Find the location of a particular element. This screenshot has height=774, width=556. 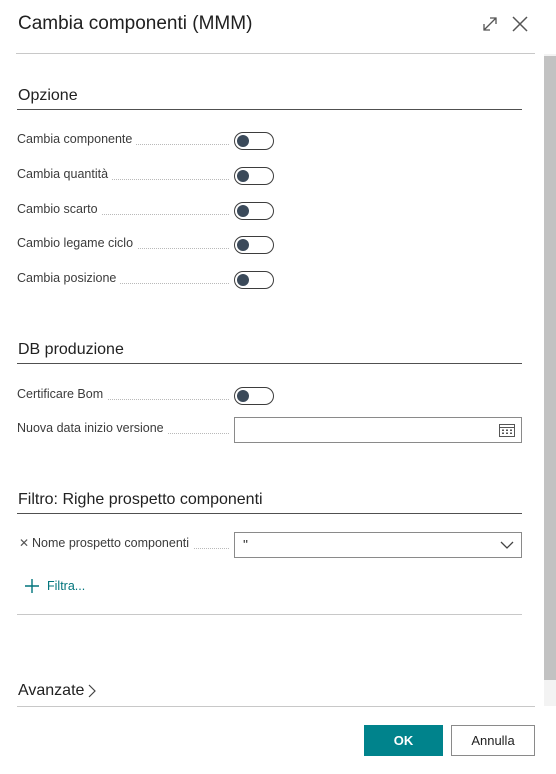

header-divider is located at coordinates (275, 53).